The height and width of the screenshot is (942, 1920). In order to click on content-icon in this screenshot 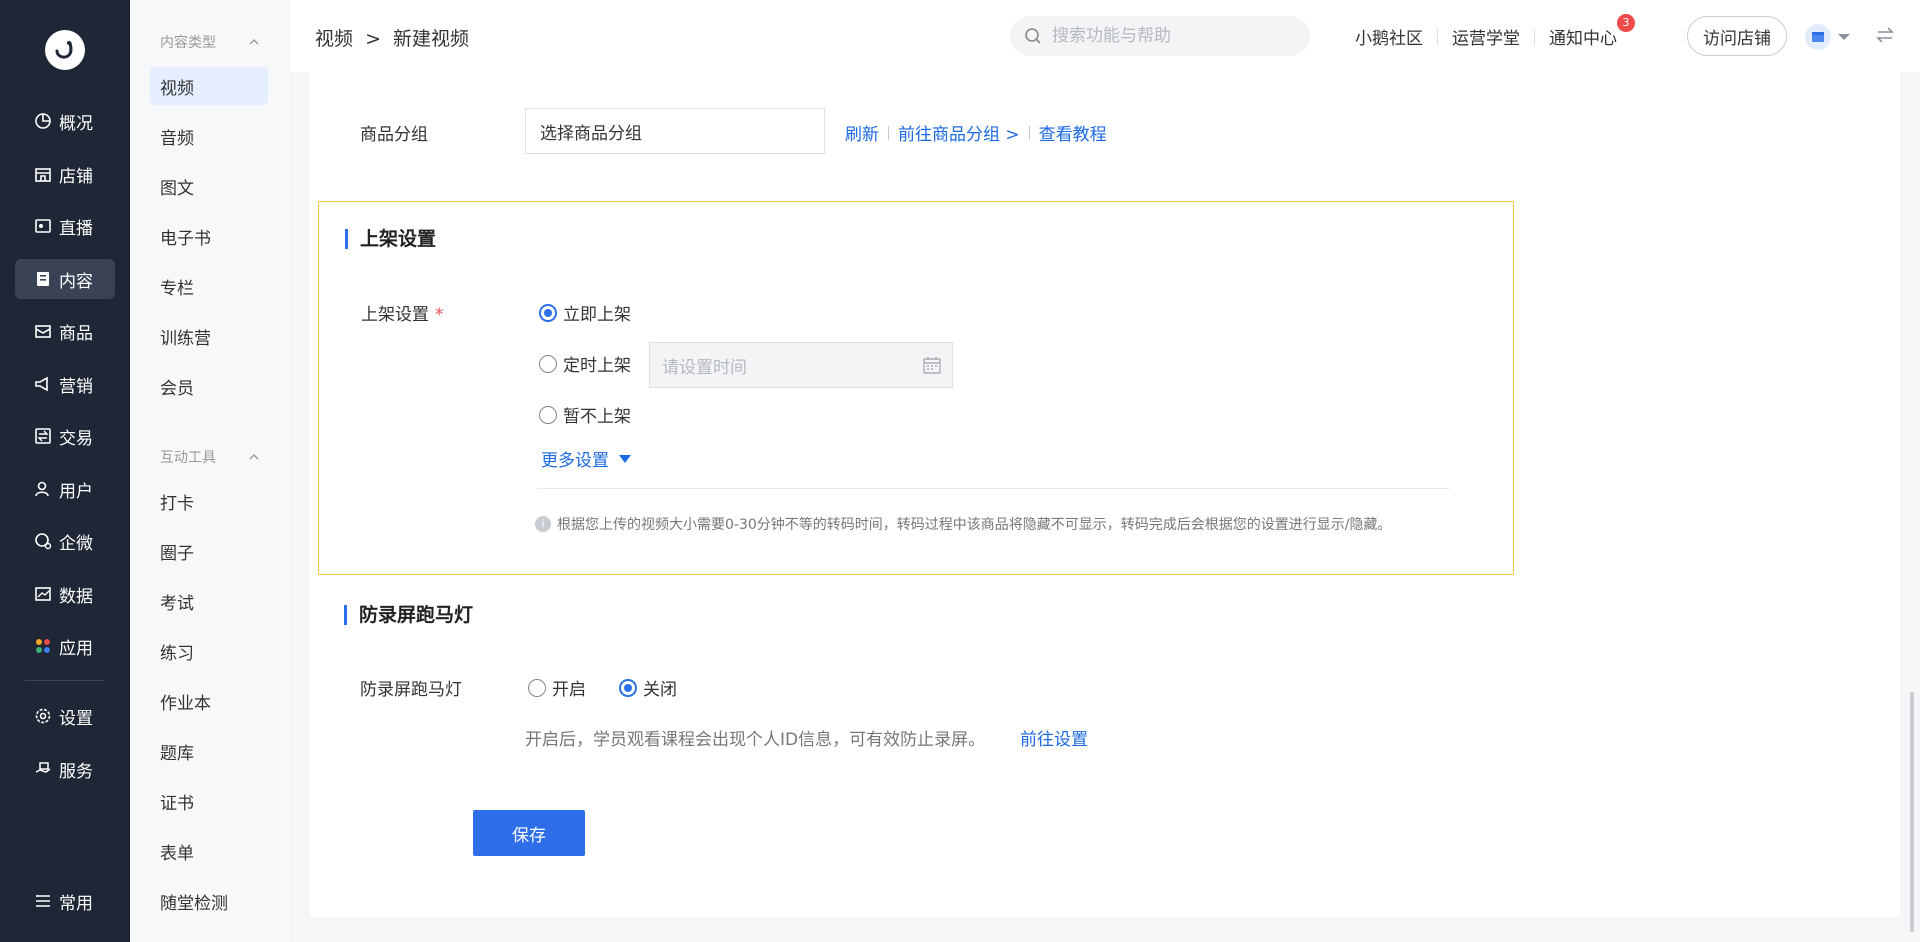, I will do `click(43, 279)`.